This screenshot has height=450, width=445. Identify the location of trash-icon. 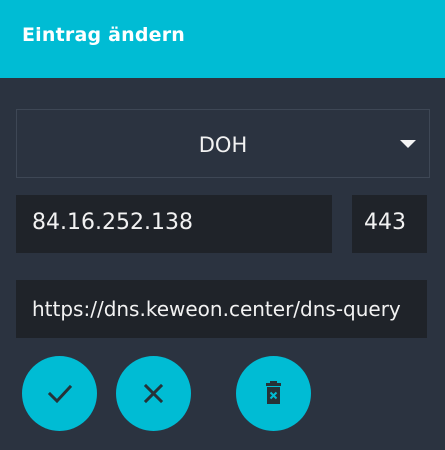
(273, 392).